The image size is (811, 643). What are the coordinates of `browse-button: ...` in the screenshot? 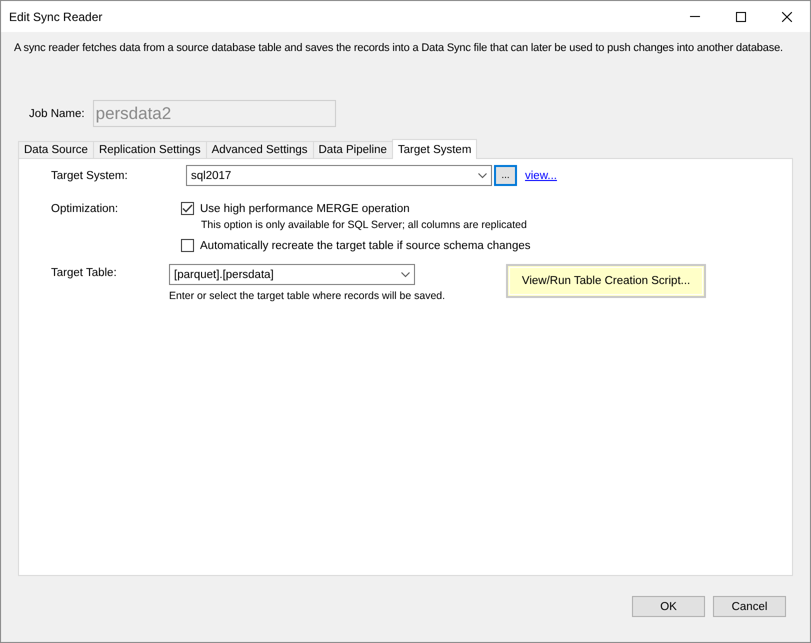 It's located at (505, 175).